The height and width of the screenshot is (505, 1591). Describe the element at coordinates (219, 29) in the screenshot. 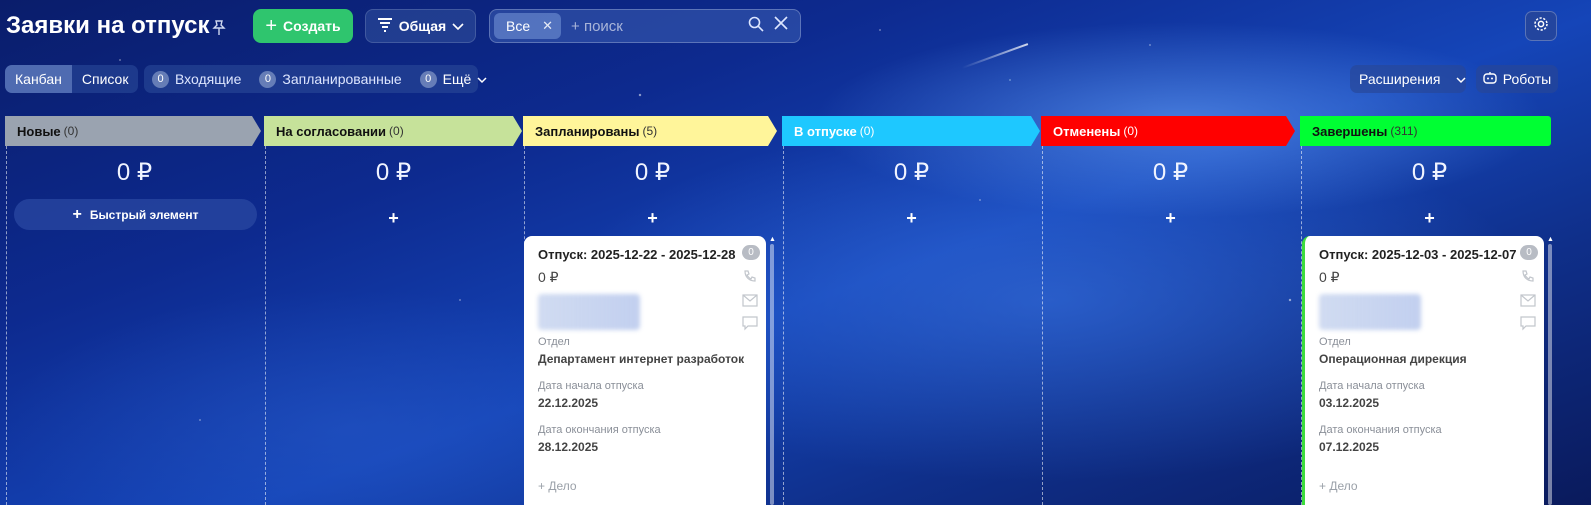

I see `pin-icon` at that location.